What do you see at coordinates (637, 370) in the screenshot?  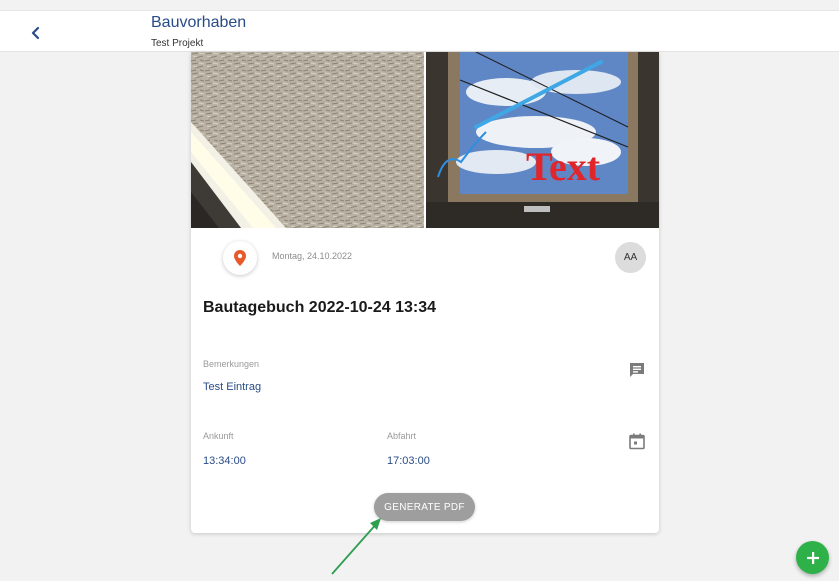 I see `comment-icon` at bounding box center [637, 370].